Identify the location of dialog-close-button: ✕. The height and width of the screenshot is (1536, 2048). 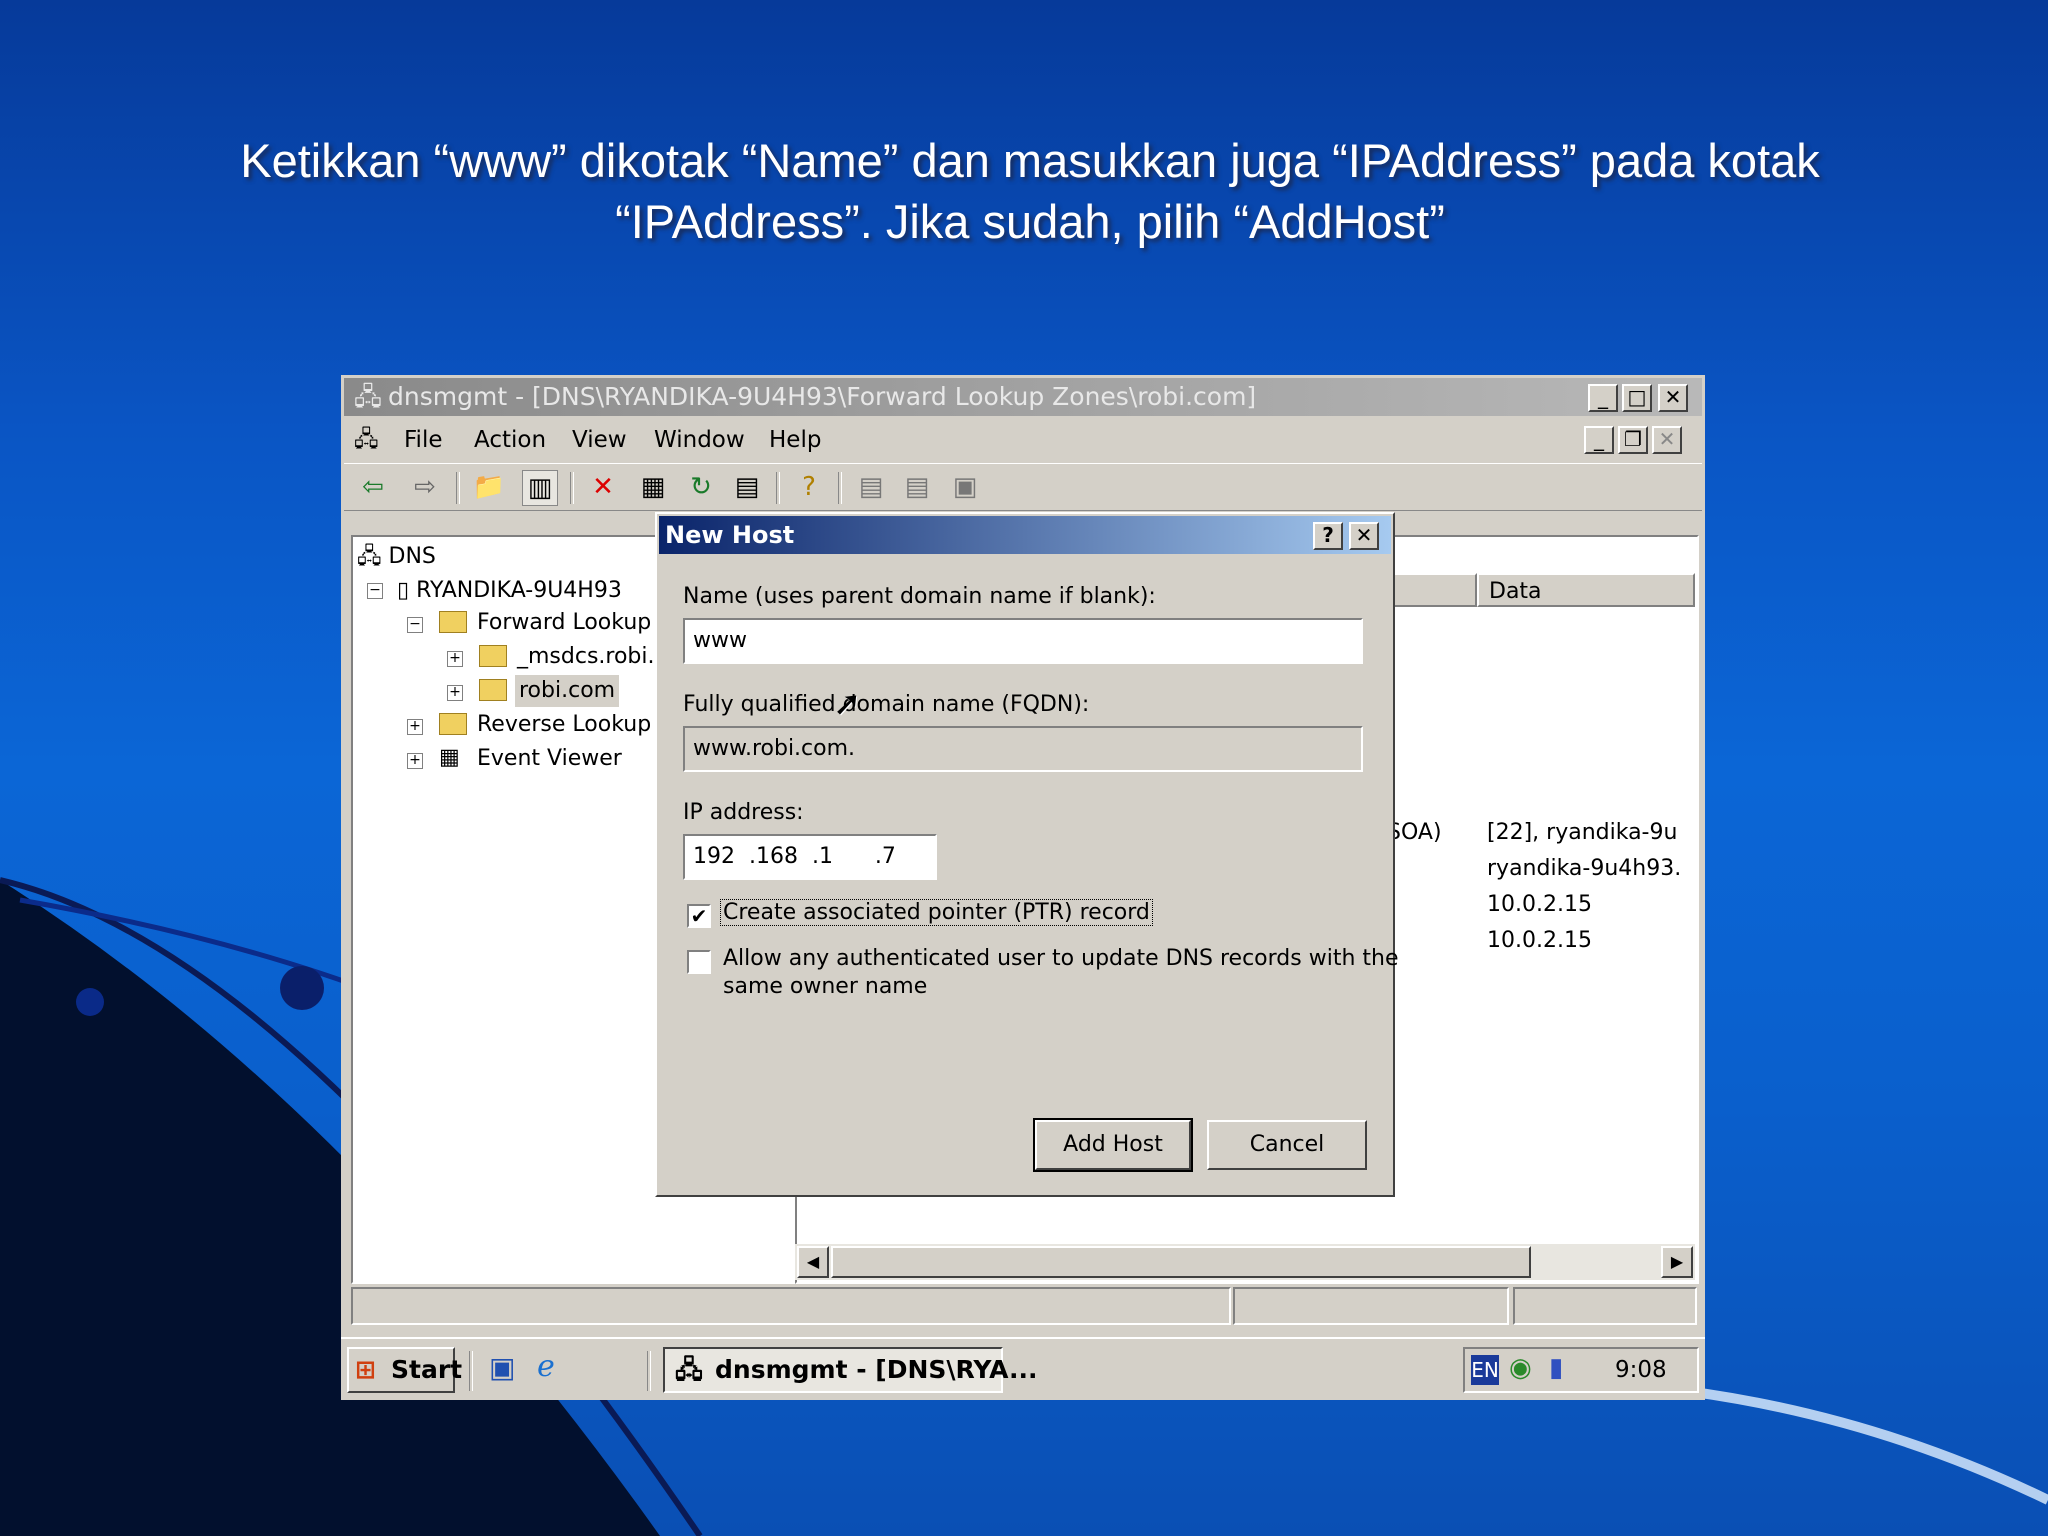
(1364, 536).